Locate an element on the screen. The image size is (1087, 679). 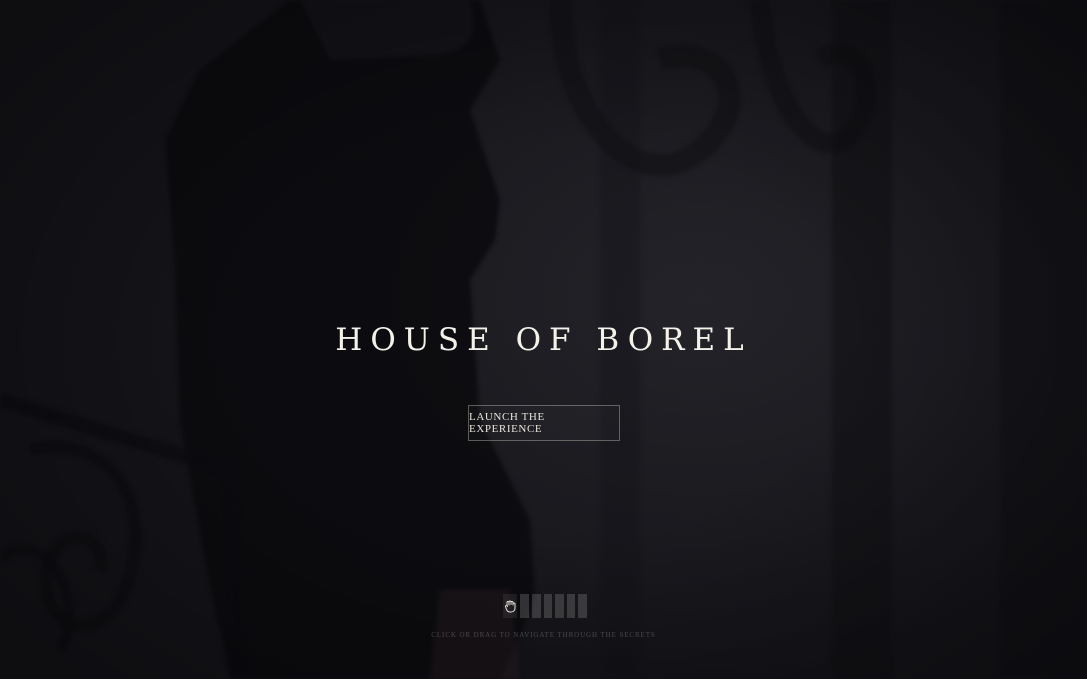
slide-handle is located at coordinates (510, 606).